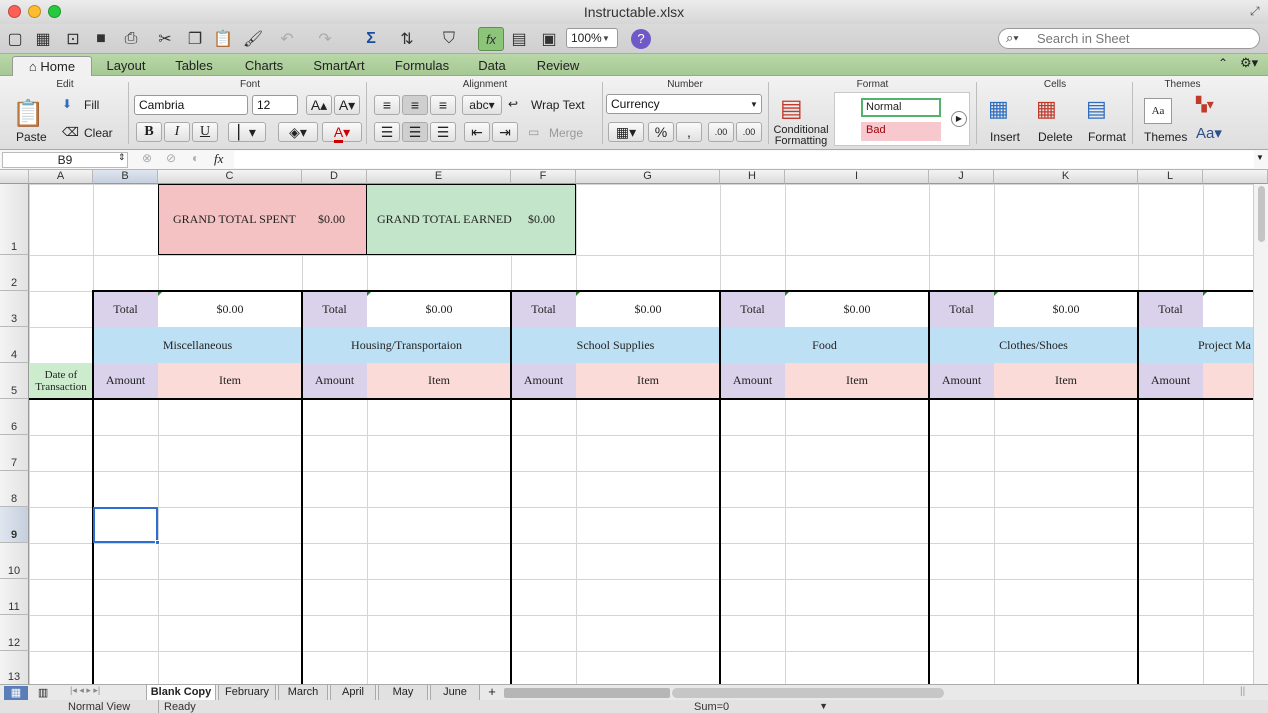 The width and height of the screenshot is (1268, 713). I want to click on delete-button: Delete, so click(1055, 137).